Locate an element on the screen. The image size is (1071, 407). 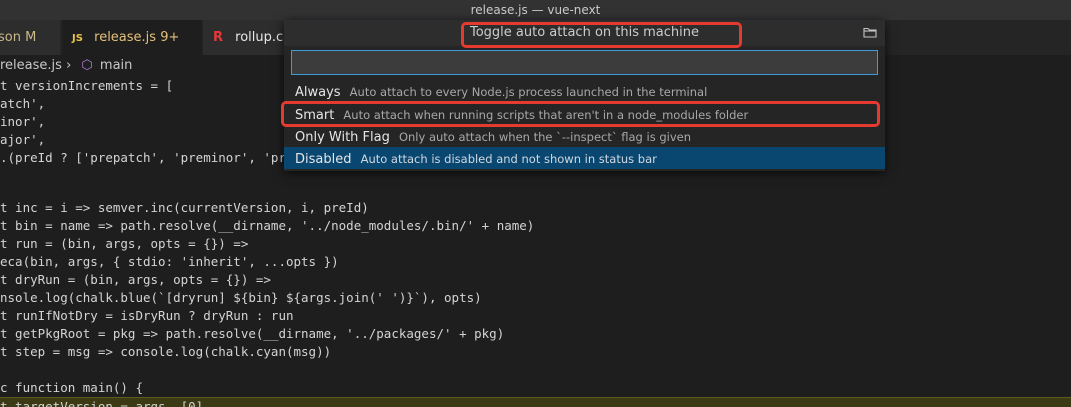
breadcrumb: release.js › ⬡ main is located at coordinates (66, 66).